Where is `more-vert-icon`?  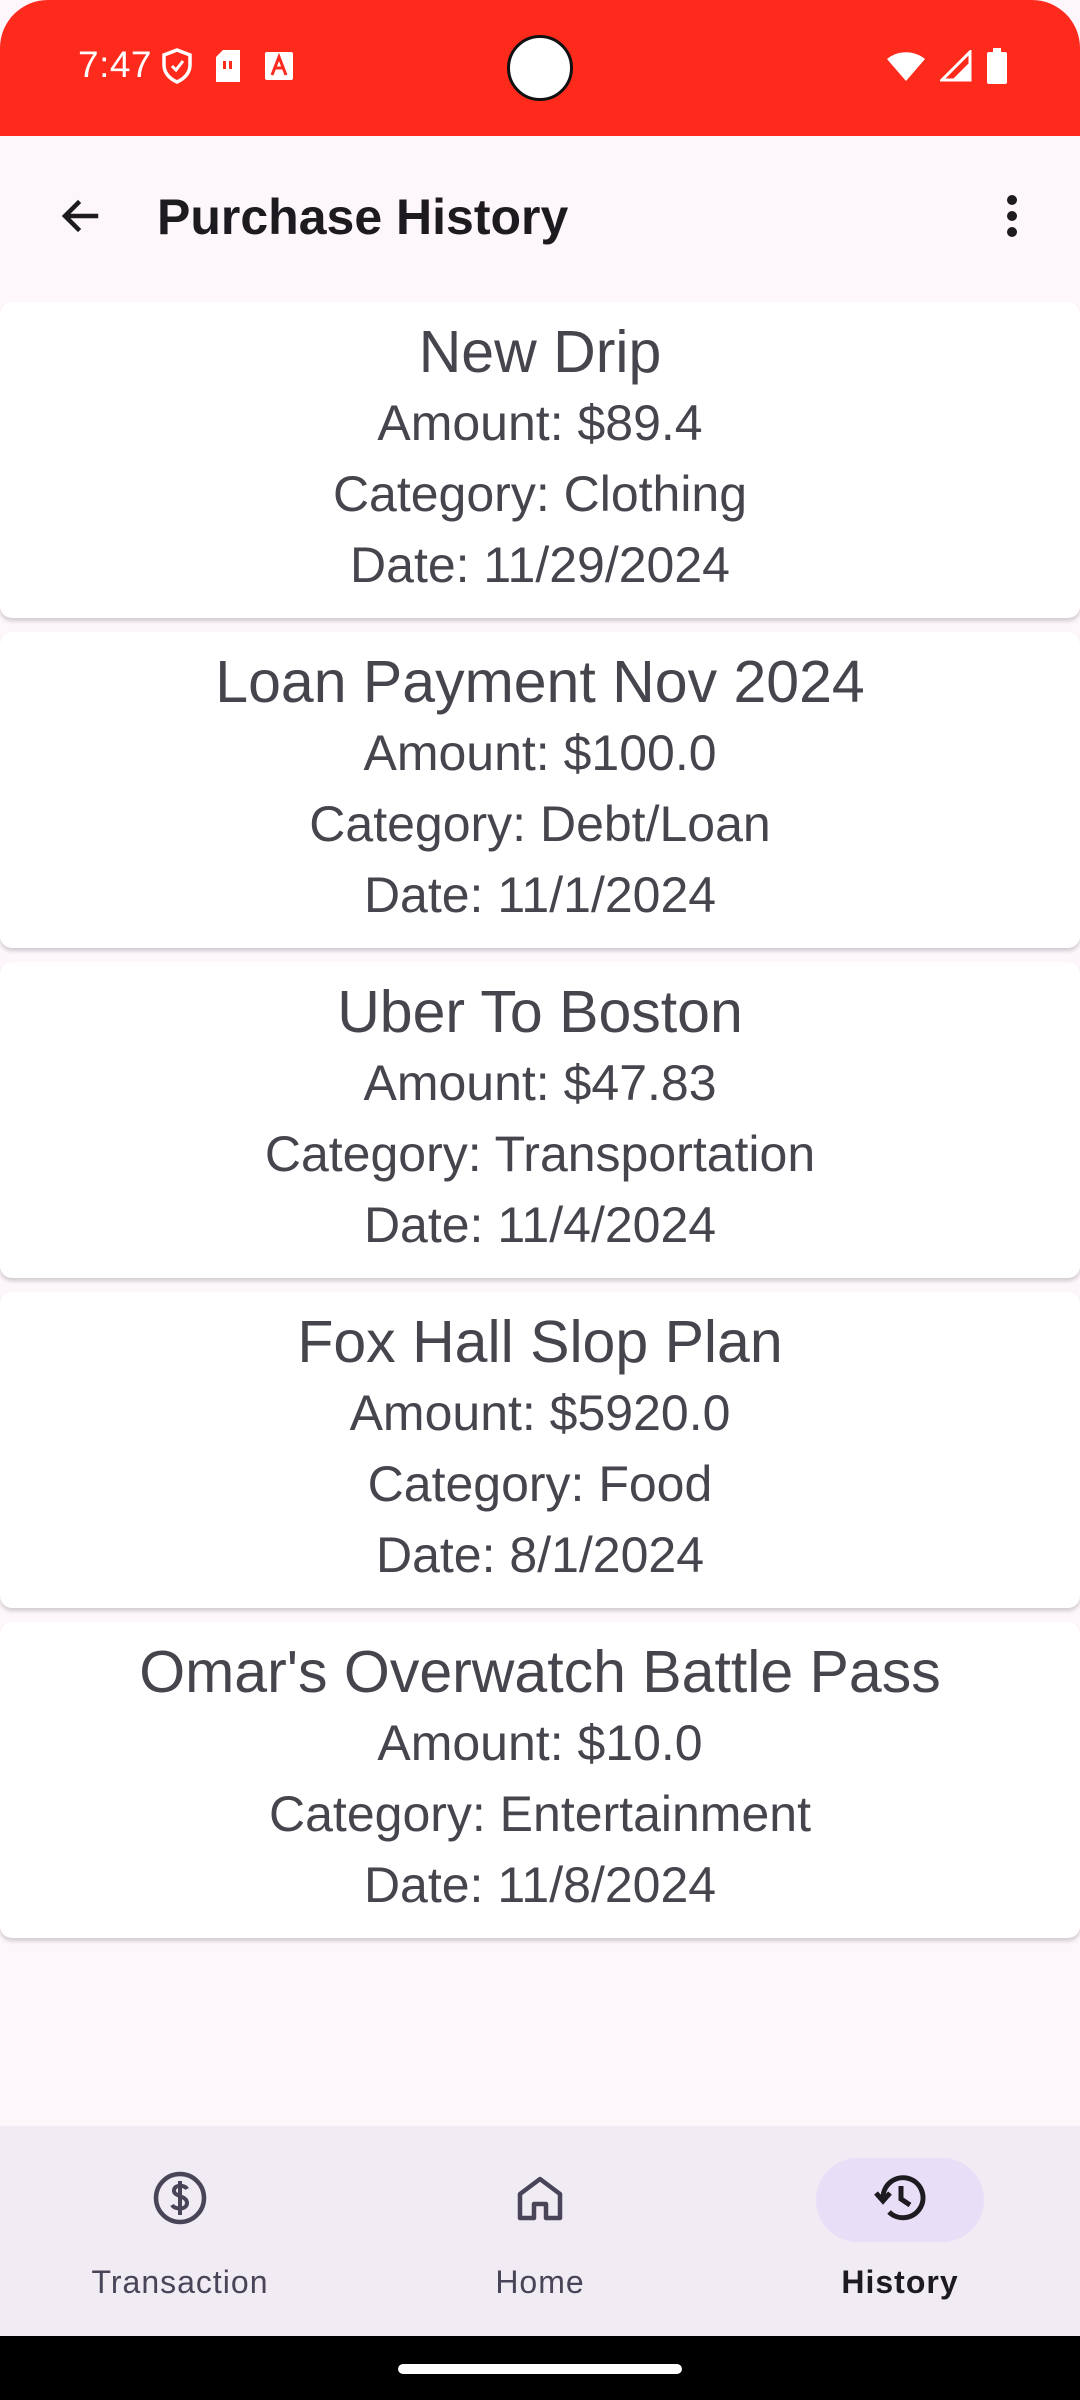
more-vert-icon is located at coordinates (1012, 218).